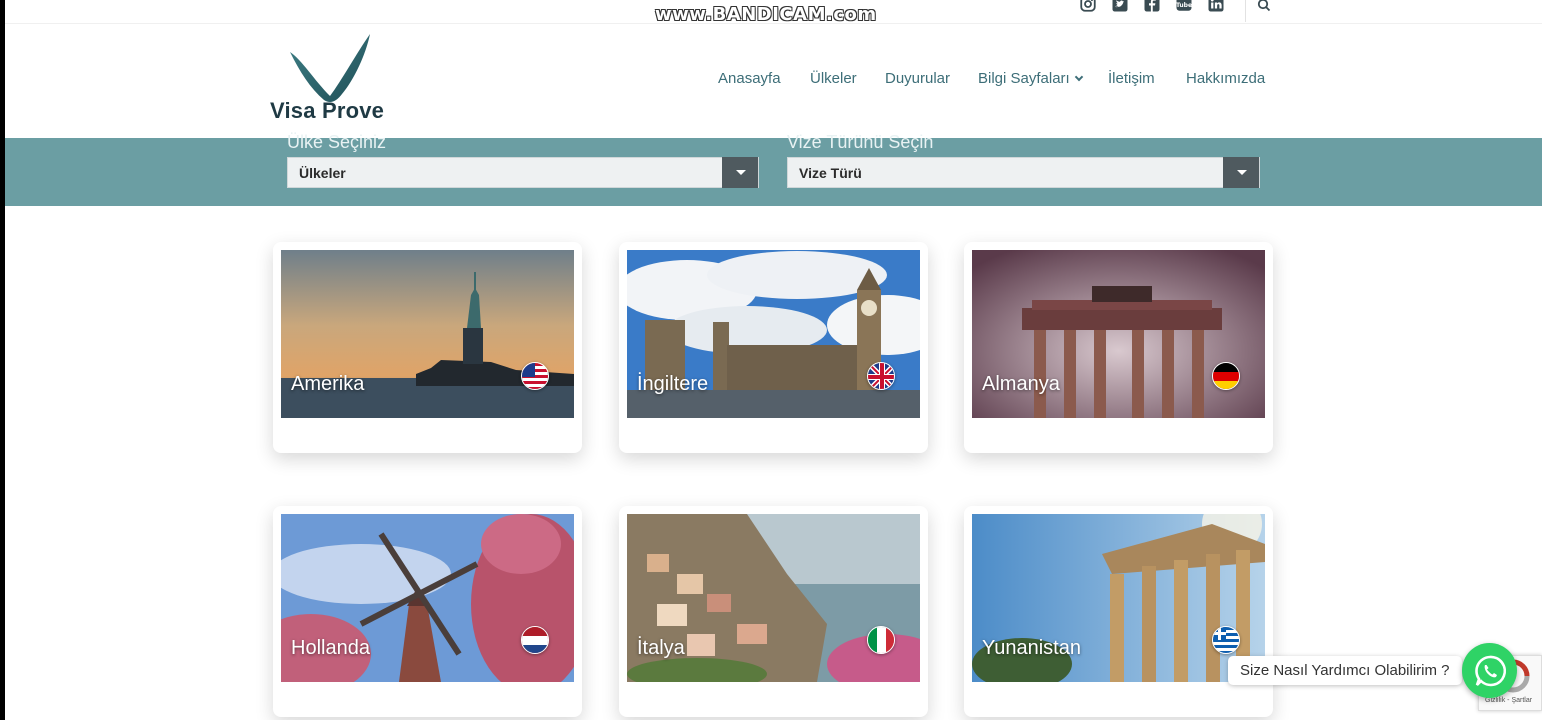  What do you see at coordinates (322, 172) in the screenshot?
I see `country-select-value: Ülkeler` at bounding box center [322, 172].